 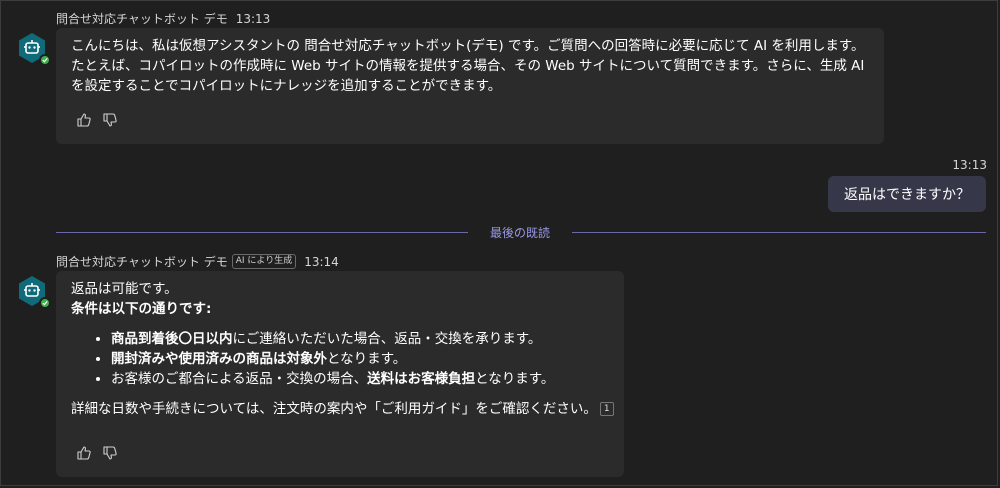 What do you see at coordinates (253, 18) in the screenshot?
I see `message-time: 13:13` at bounding box center [253, 18].